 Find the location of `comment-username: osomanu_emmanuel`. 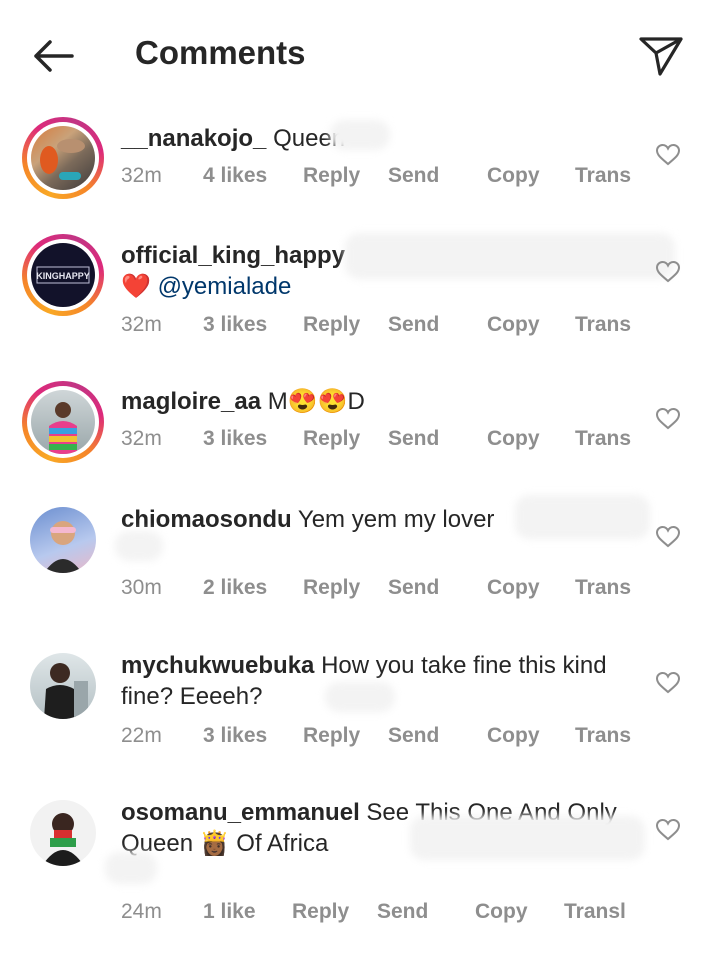

comment-username: osomanu_emmanuel is located at coordinates (240, 812).